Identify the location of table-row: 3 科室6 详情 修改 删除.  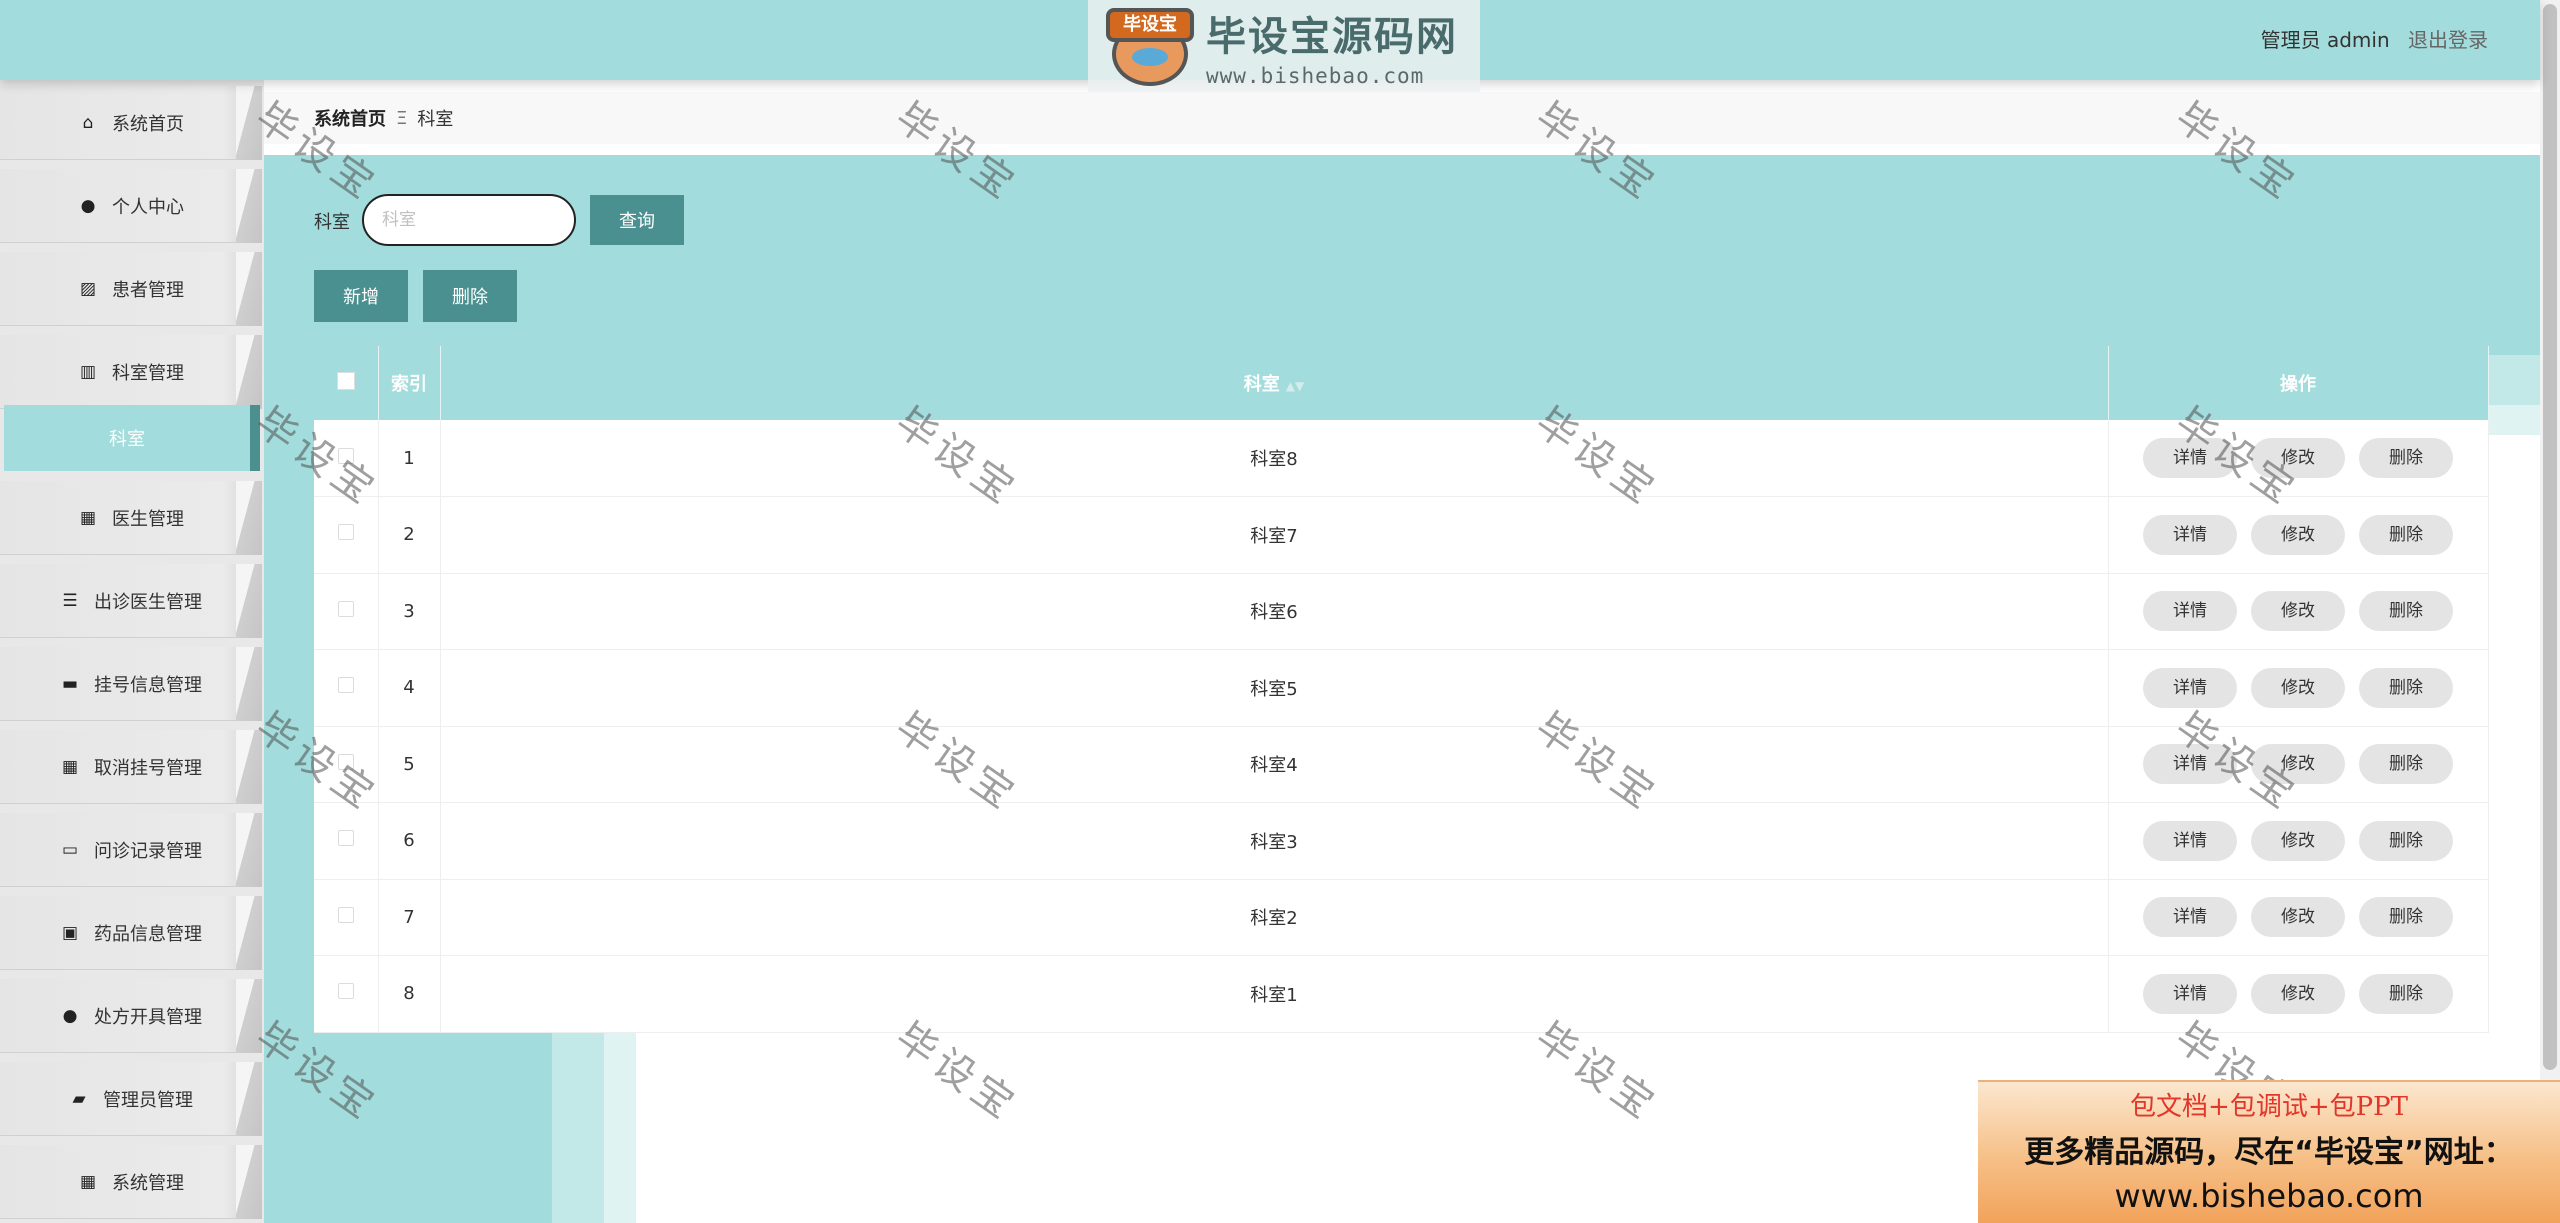
(1401, 611).